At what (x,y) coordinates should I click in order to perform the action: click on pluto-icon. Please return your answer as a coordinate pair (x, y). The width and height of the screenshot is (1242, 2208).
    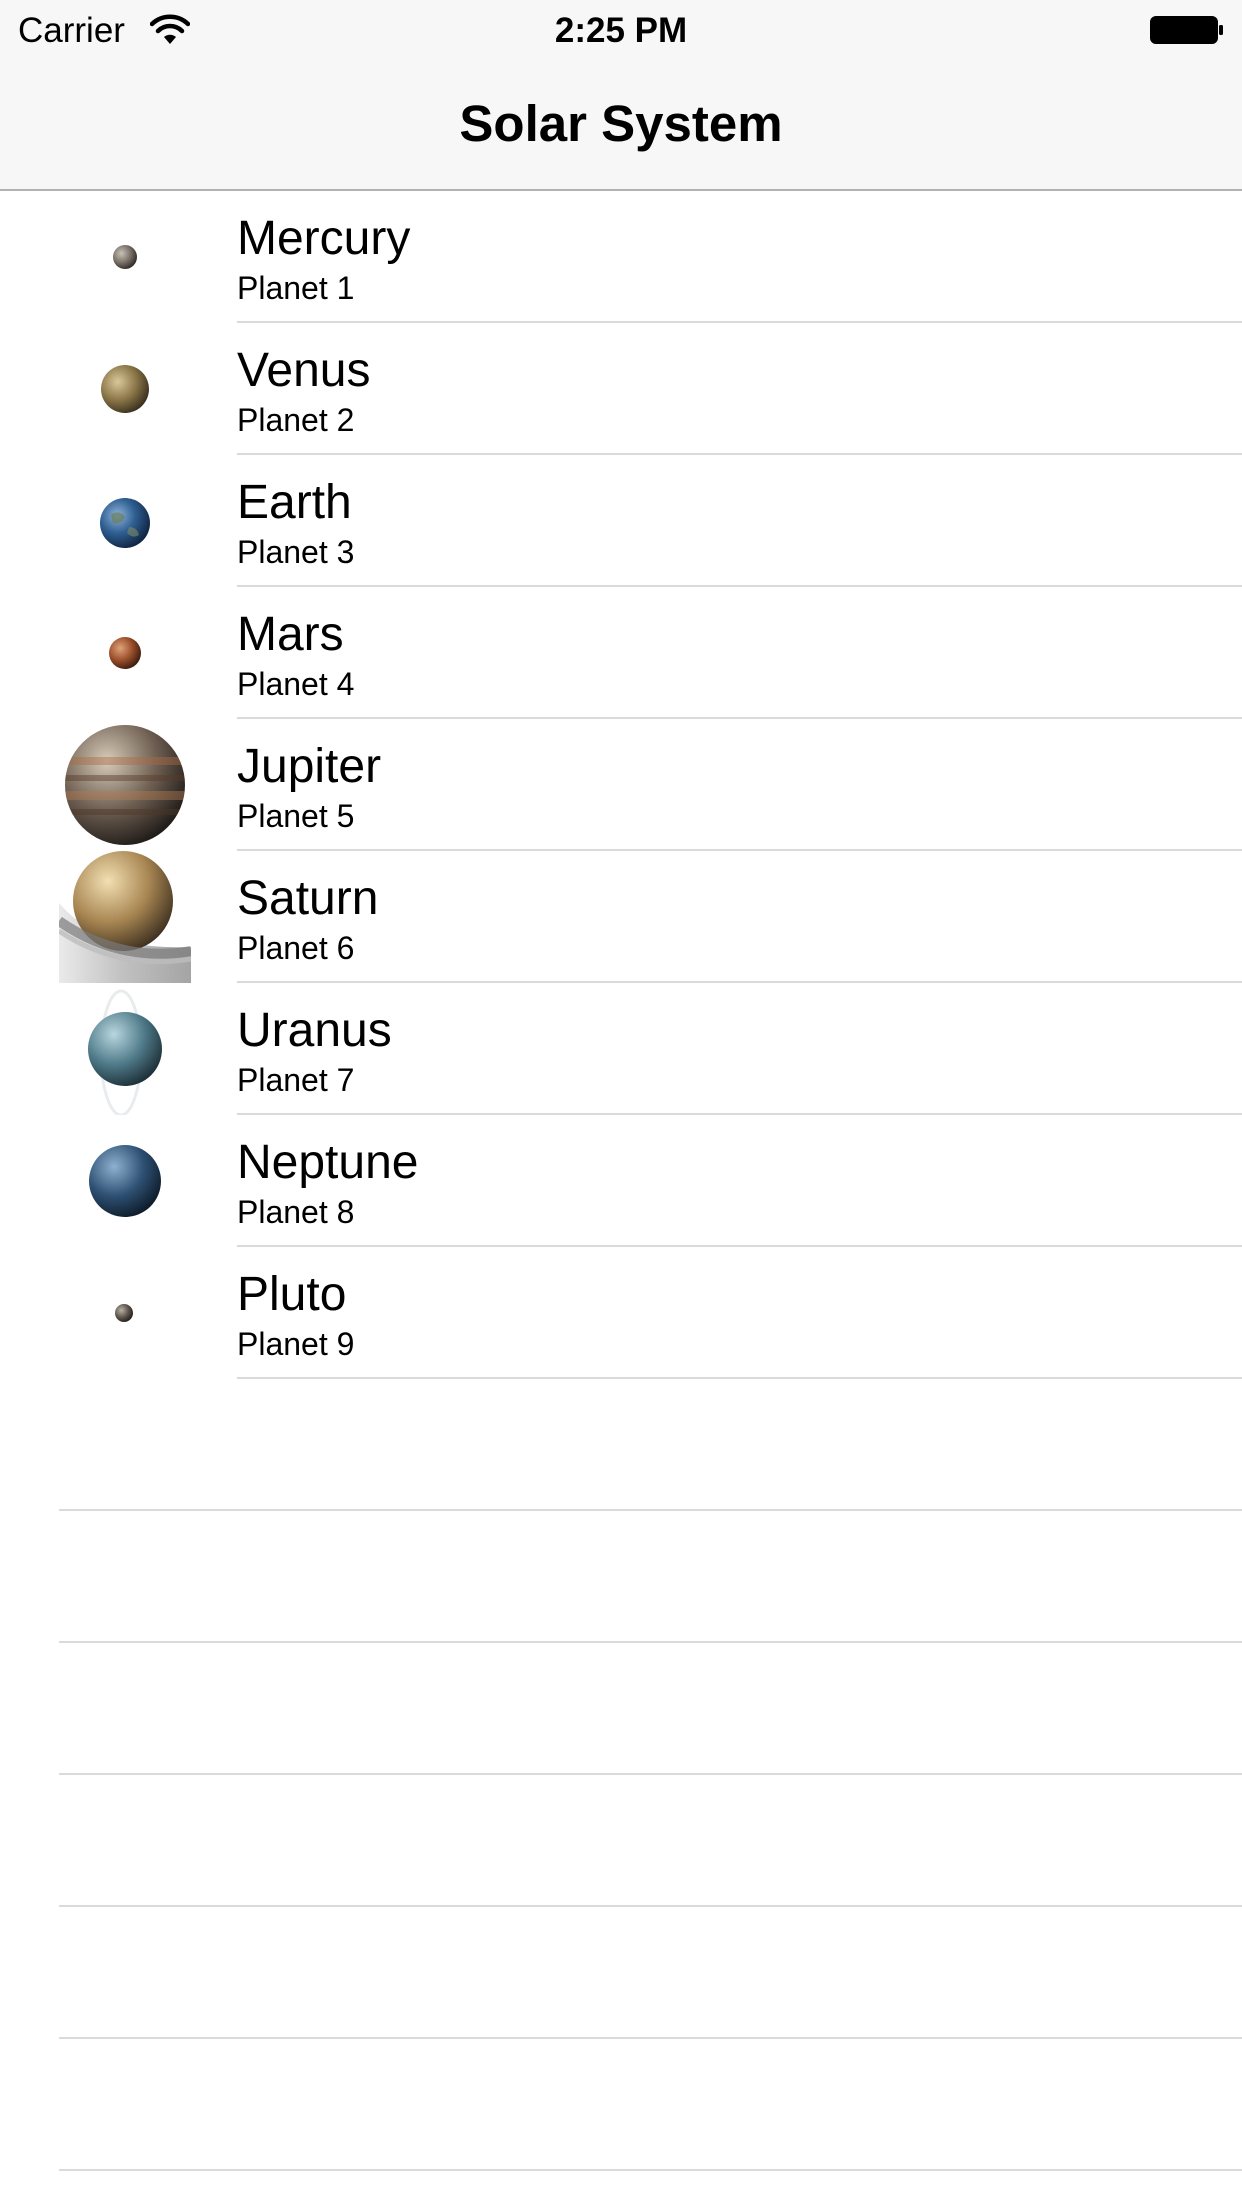
    Looking at the image, I should click on (125, 1313).